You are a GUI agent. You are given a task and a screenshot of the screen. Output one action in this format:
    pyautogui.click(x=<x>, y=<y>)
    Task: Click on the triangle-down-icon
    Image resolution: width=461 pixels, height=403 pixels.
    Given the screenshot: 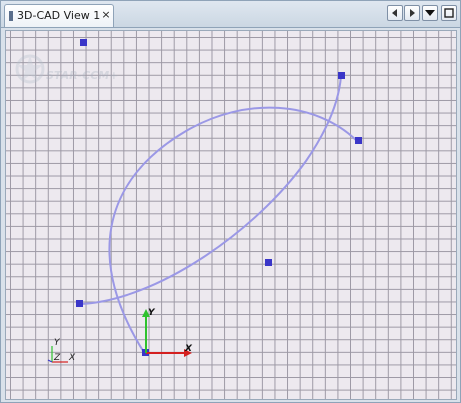 What is the action you would take?
    pyautogui.click(x=430, y=13)
    